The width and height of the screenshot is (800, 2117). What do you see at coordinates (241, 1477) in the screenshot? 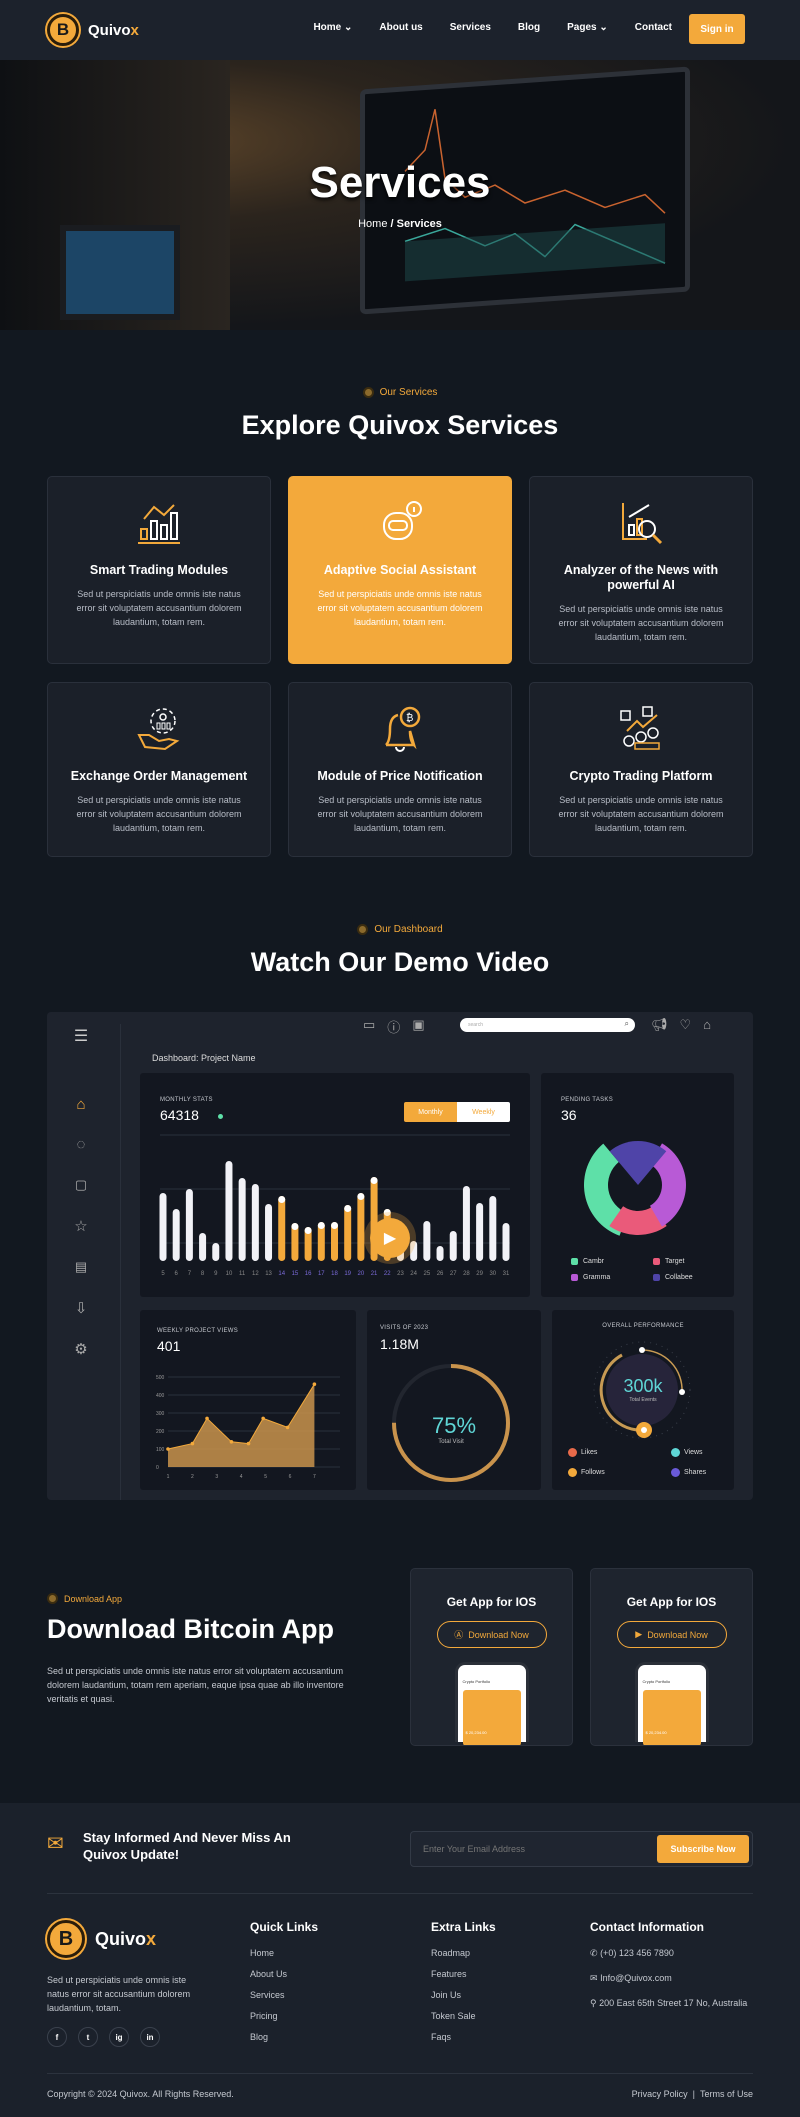
I see `x-tick-label: 4` at bounding box center [241, 1477].